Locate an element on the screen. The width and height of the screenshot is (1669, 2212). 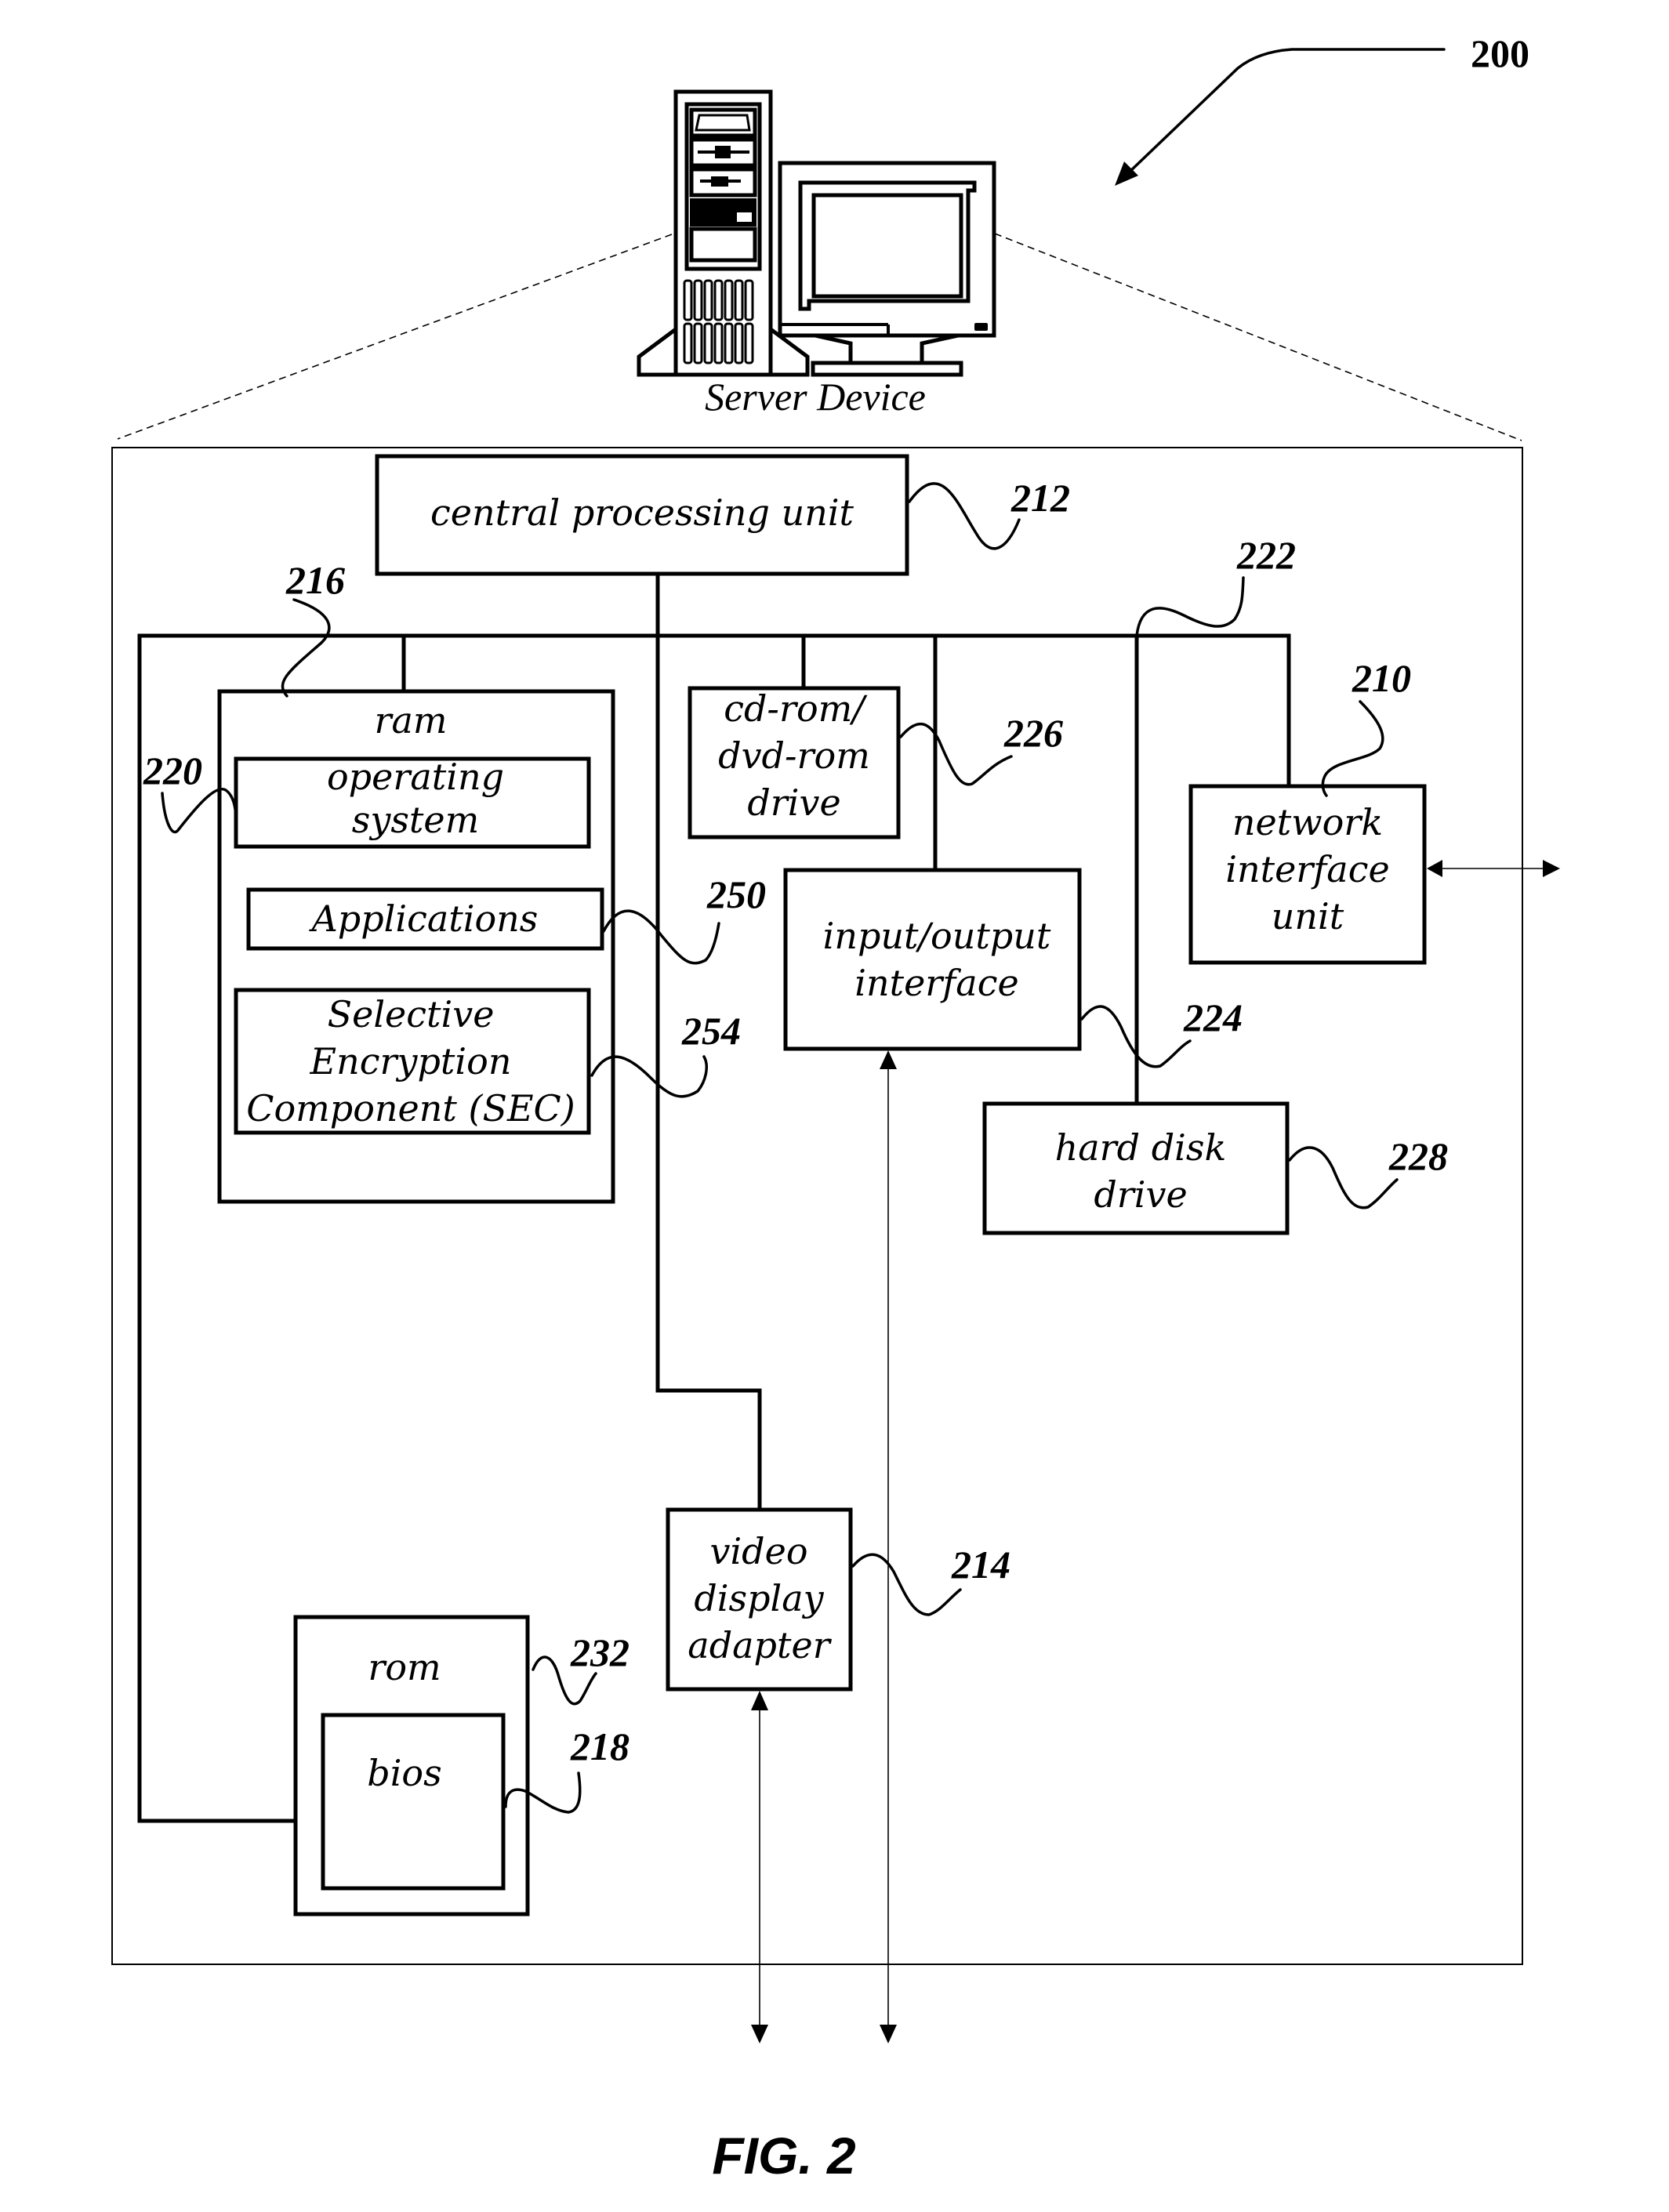
server-computer-icon: Server Device is located at coordinates (817, 254).